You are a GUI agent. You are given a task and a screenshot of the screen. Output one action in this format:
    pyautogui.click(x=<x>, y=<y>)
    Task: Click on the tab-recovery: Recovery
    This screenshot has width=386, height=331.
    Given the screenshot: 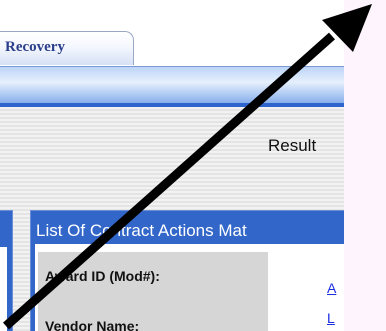 What is the action you would take?
    pyautogui.click(x=67, y=48)
    